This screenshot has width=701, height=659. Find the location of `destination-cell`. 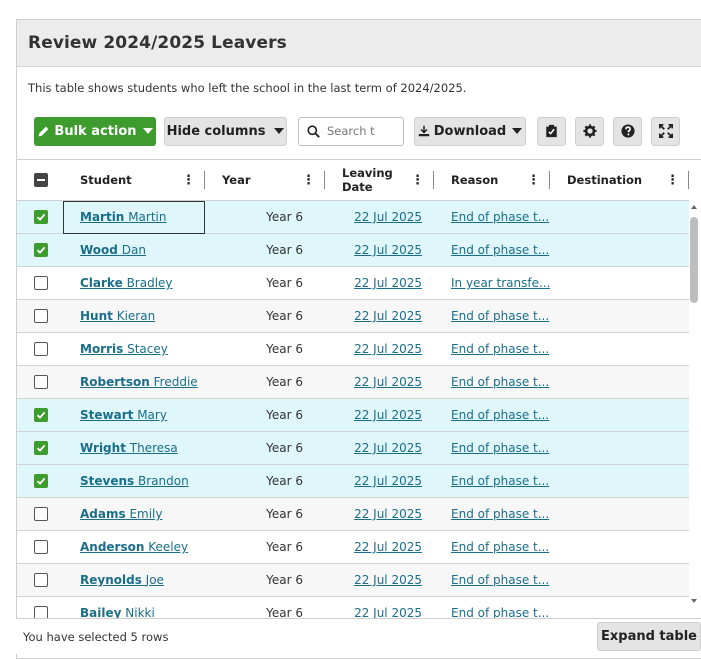

destination-cell is located at coordinates (619, 349).